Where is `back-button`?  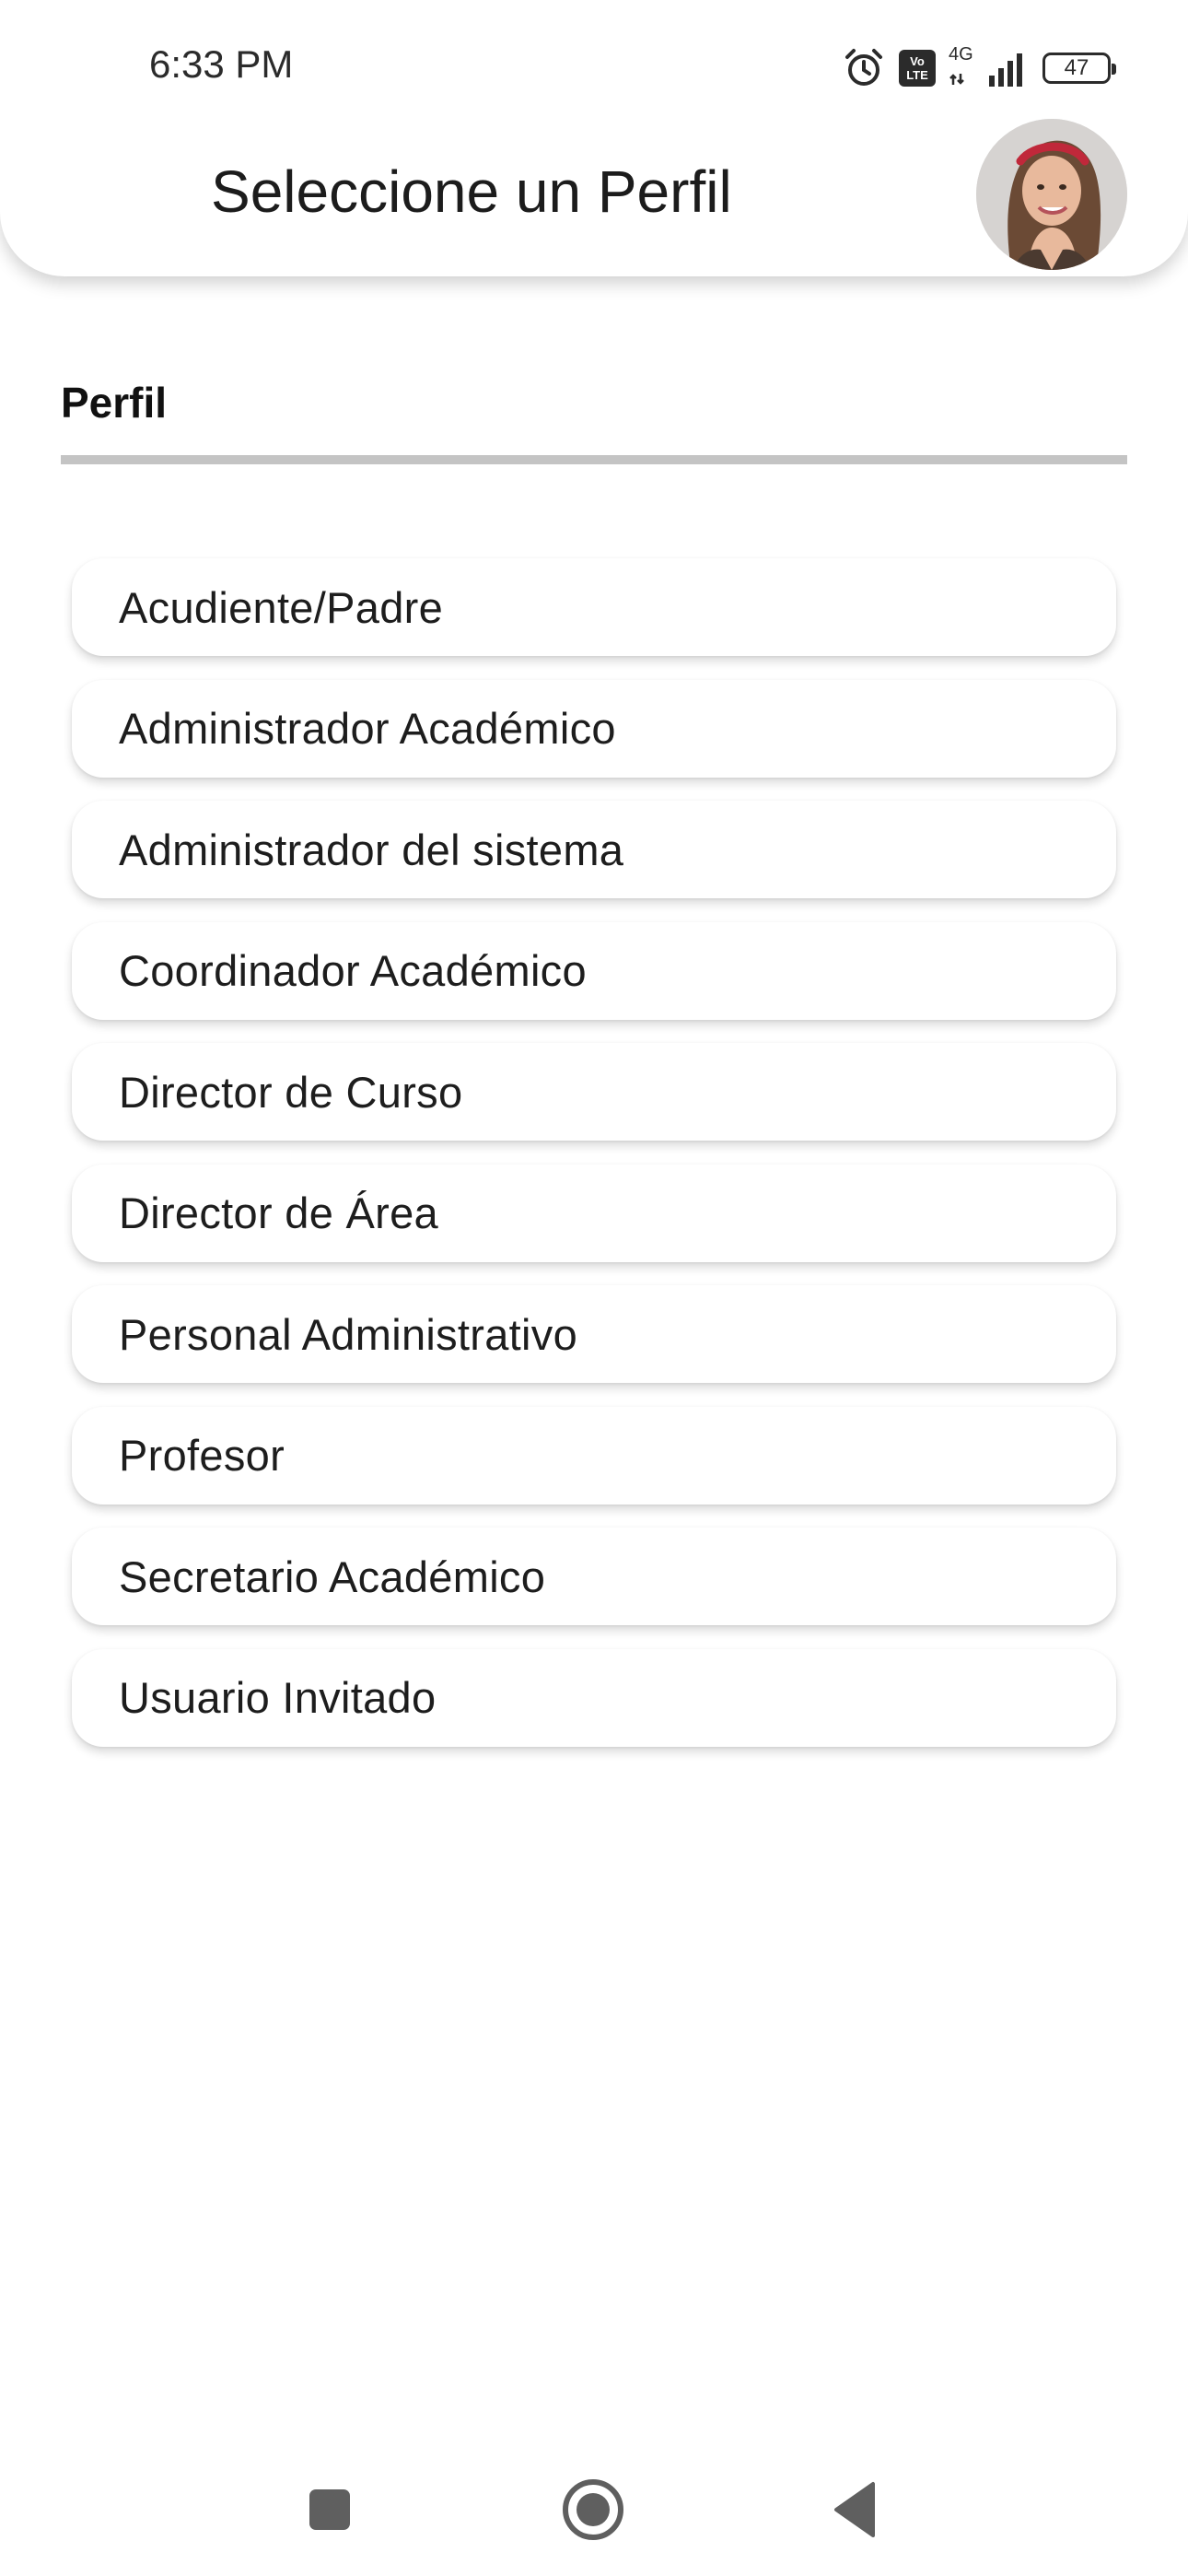 back-button is located at coordinates (856, 2510).